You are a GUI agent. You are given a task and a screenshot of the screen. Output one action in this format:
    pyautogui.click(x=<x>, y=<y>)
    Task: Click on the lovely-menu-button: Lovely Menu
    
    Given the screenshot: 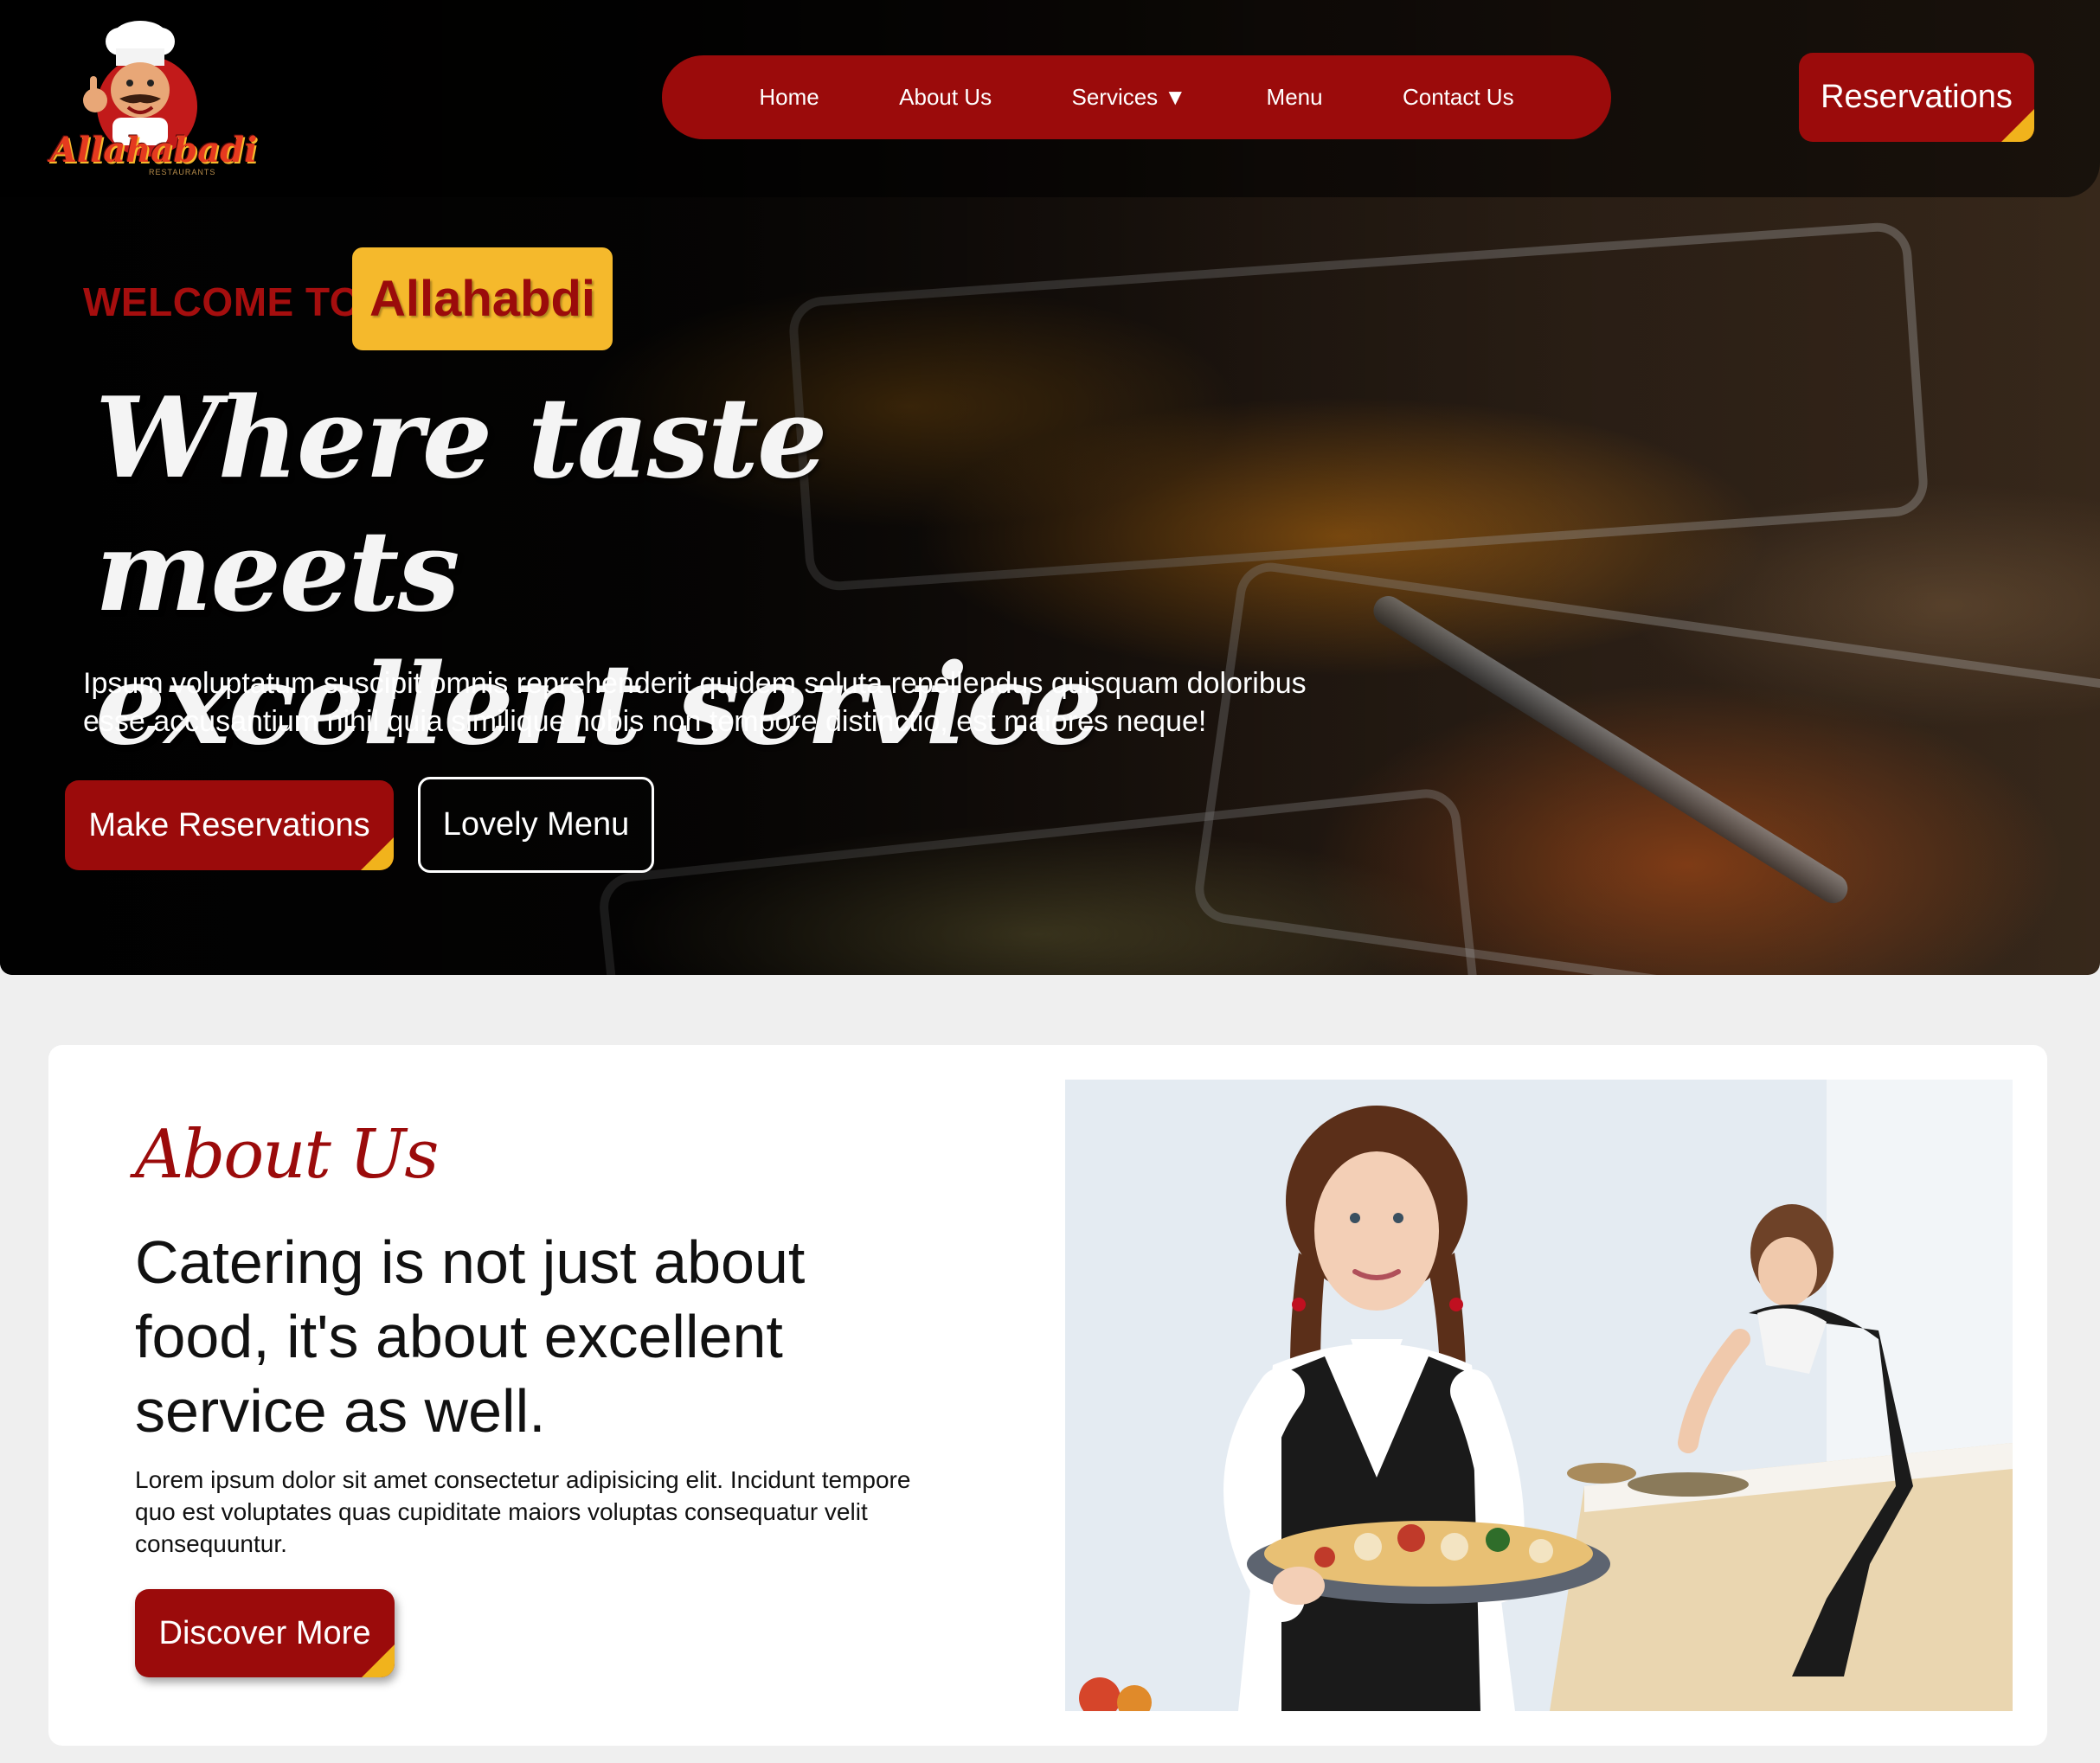 What is the action you would take?
    pyautogui.click(x=536, y=825)
    